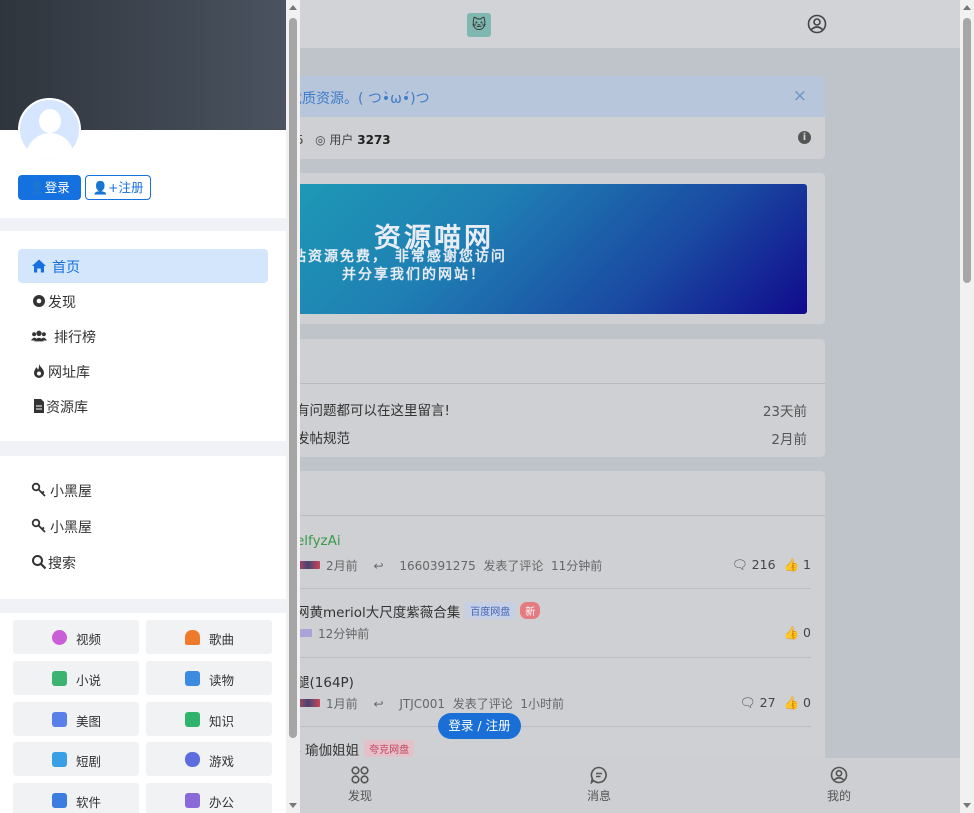 The height and width of the screenshot is (813, 974). I want to click on nav-item-label: 网址库, so click(69, 373).